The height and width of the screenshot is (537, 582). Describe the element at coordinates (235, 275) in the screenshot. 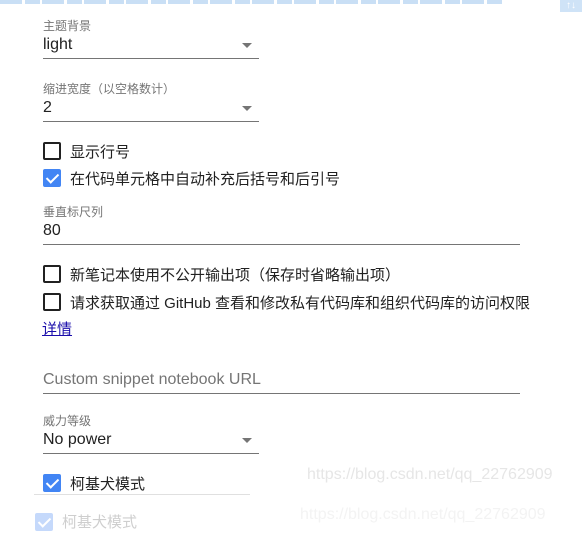

I see `private-outputs-label: 新笔记本使用不公开输出项（保存时省略输出项）` at that location.